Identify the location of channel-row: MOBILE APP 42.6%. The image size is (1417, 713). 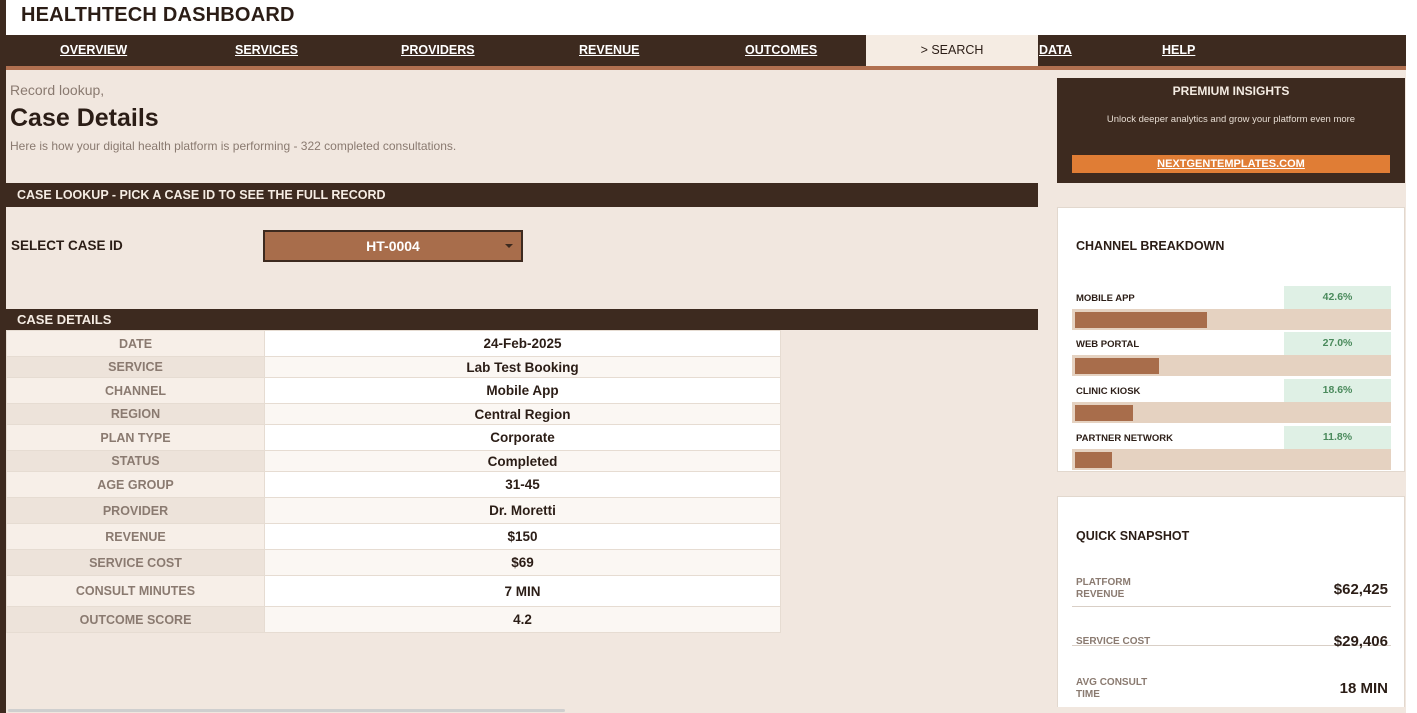
(1231, 309).